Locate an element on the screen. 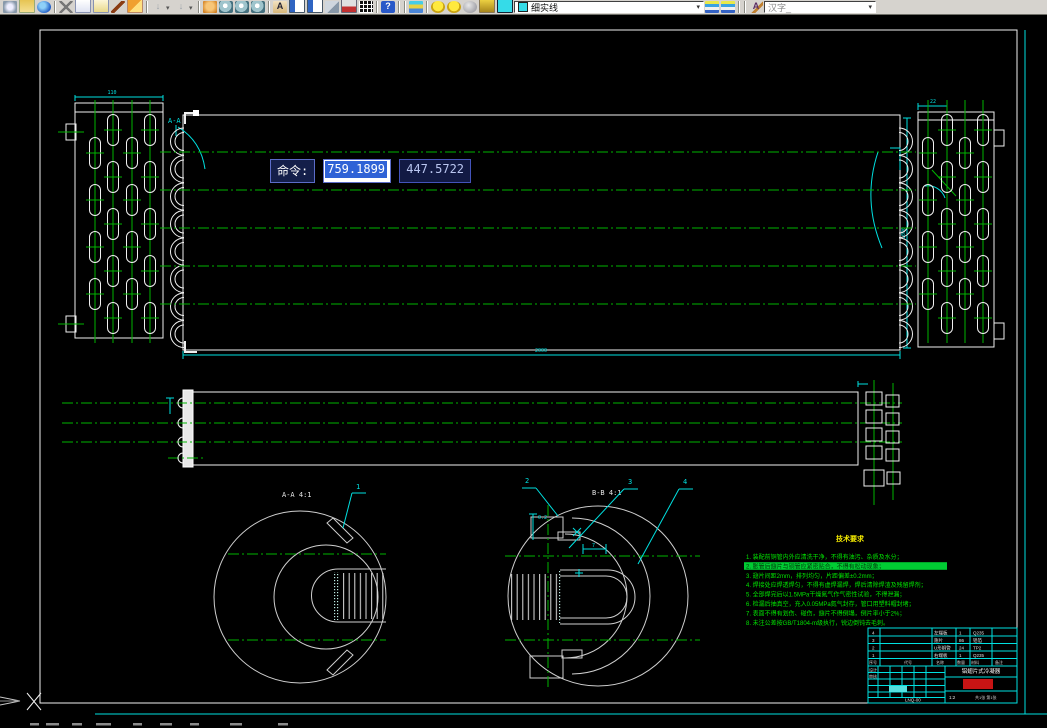 The height and width of the screenshot is (728, 1047). find-icon: A is located at coordinates (280, 7).